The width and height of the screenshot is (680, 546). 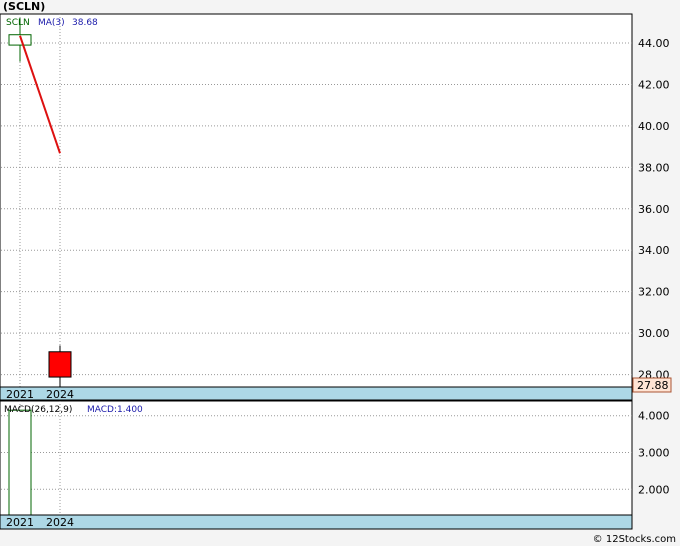 What do you see at coordinates (654, 126) in the screenshot?
I see `price-tick-label: 40.00` at bounding box center [654, 126].